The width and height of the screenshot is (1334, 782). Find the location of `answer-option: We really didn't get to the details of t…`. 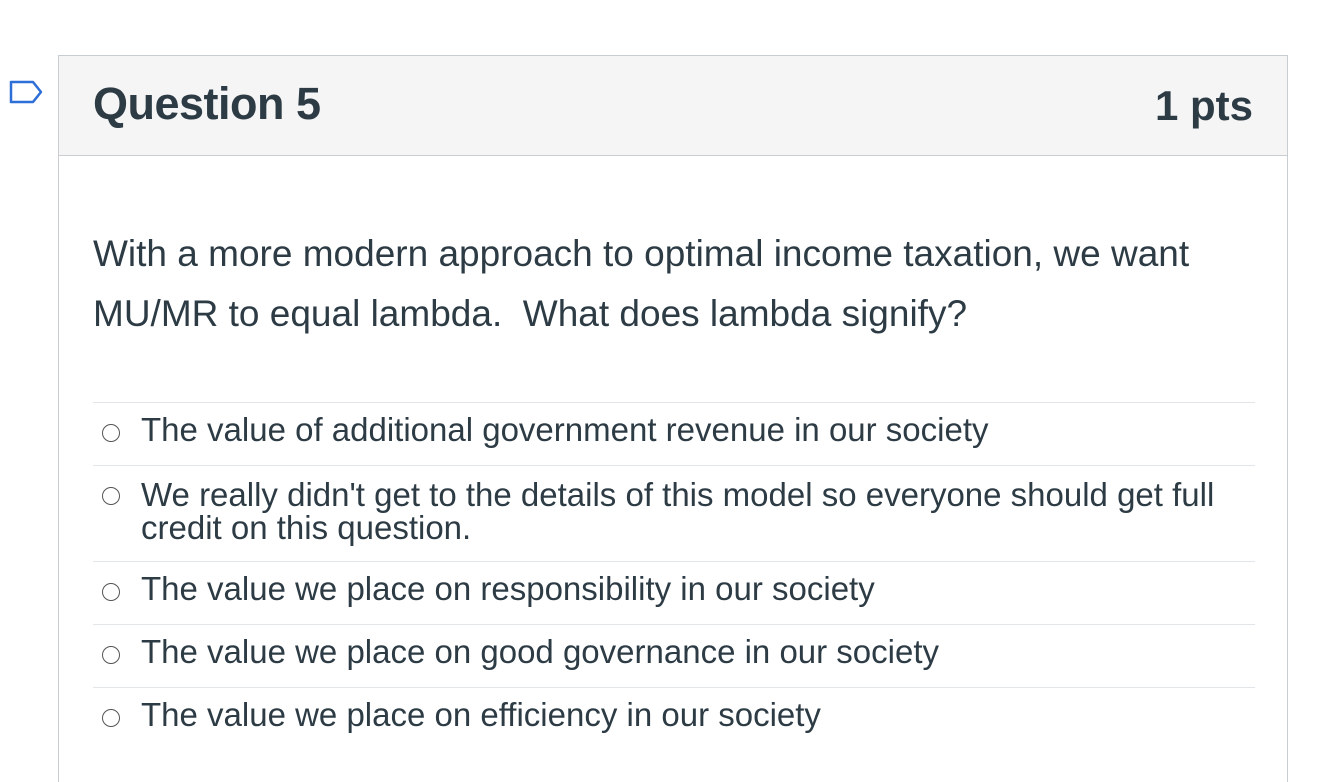

answer-option: We really didn't get to the details of t… is located at coordinates (674, 513).